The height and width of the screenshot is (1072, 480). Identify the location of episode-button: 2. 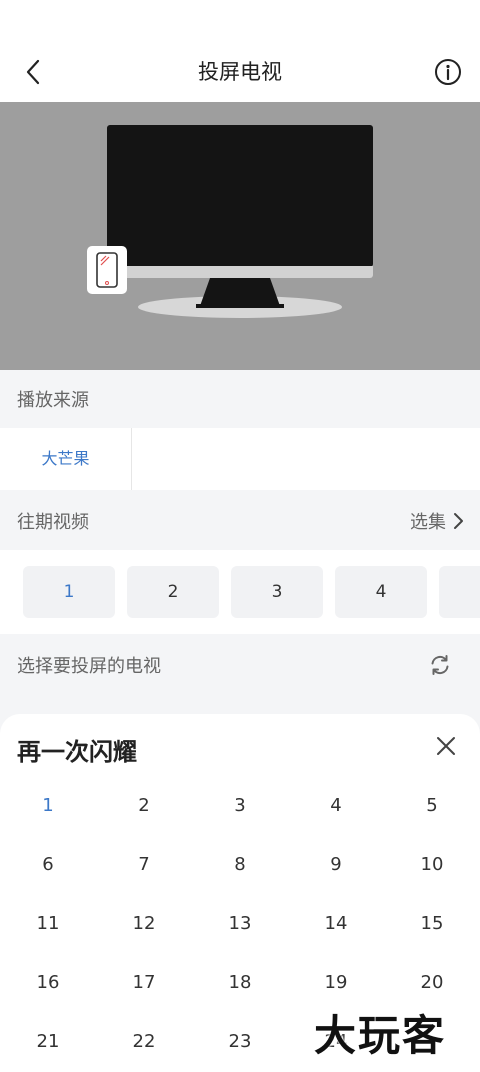
(173, 592).